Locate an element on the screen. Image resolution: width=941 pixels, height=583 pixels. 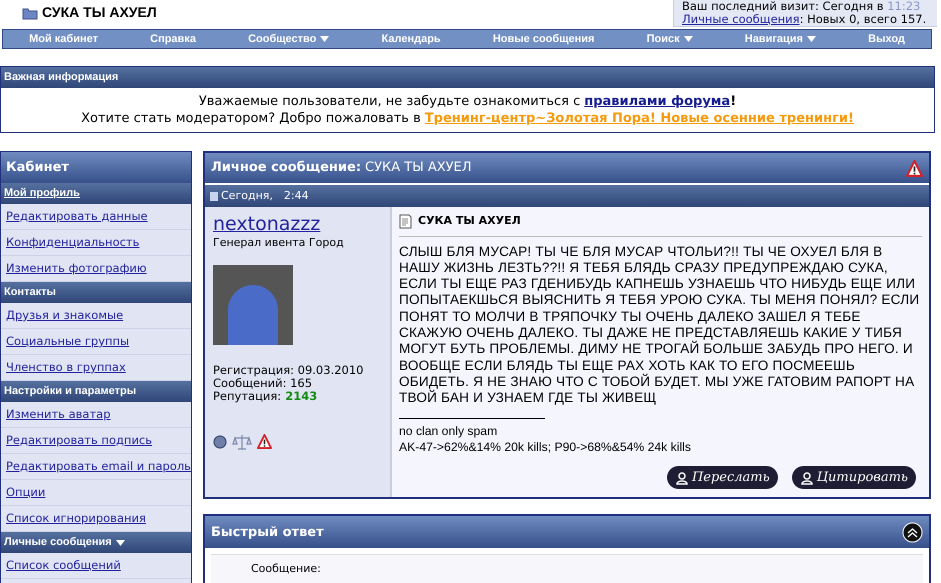
sidebar-section-header: Мой профиль is located at coordinates (96, 193).